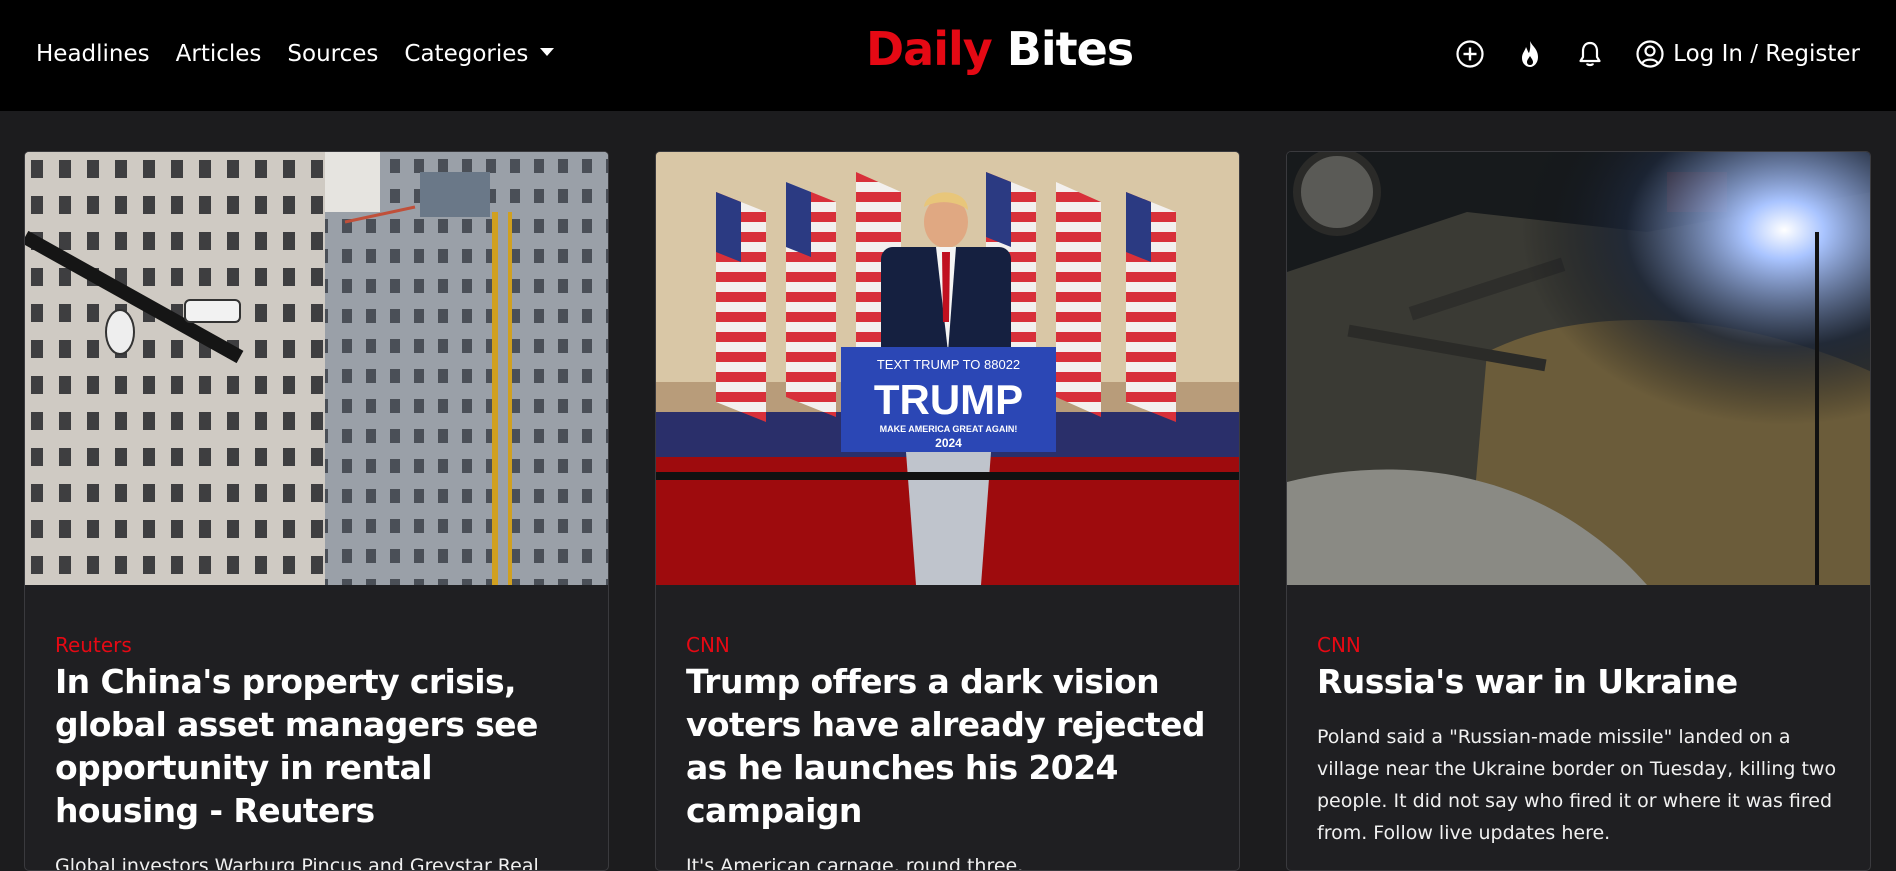  I want to click on nav-link-articles: Articles, so click(219, 54).